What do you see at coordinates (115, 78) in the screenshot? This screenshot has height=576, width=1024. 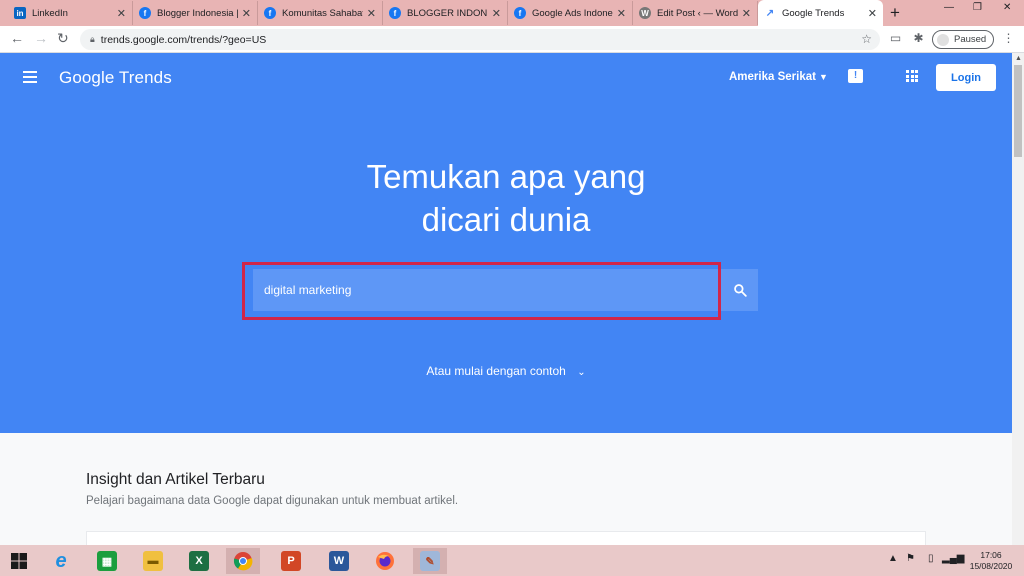 I see `google-trends-logo: Google Trends` at bounding box center [115, 78].